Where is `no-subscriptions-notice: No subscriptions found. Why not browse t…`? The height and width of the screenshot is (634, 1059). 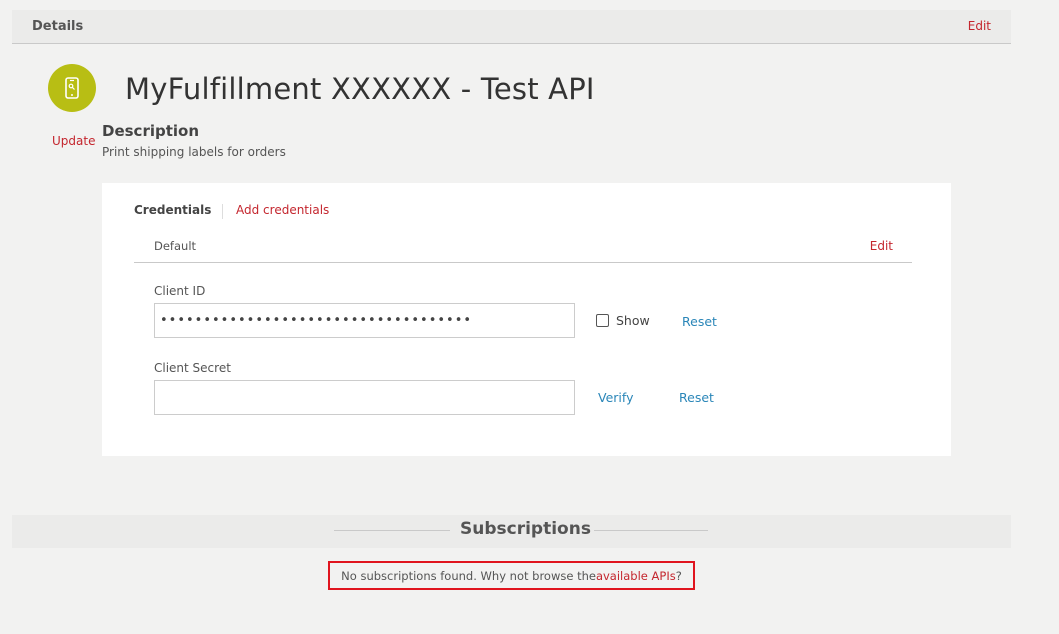
no-subscriptions-notice: No subscriptions found. Why not browse t… is located at coordinates (511, 575).